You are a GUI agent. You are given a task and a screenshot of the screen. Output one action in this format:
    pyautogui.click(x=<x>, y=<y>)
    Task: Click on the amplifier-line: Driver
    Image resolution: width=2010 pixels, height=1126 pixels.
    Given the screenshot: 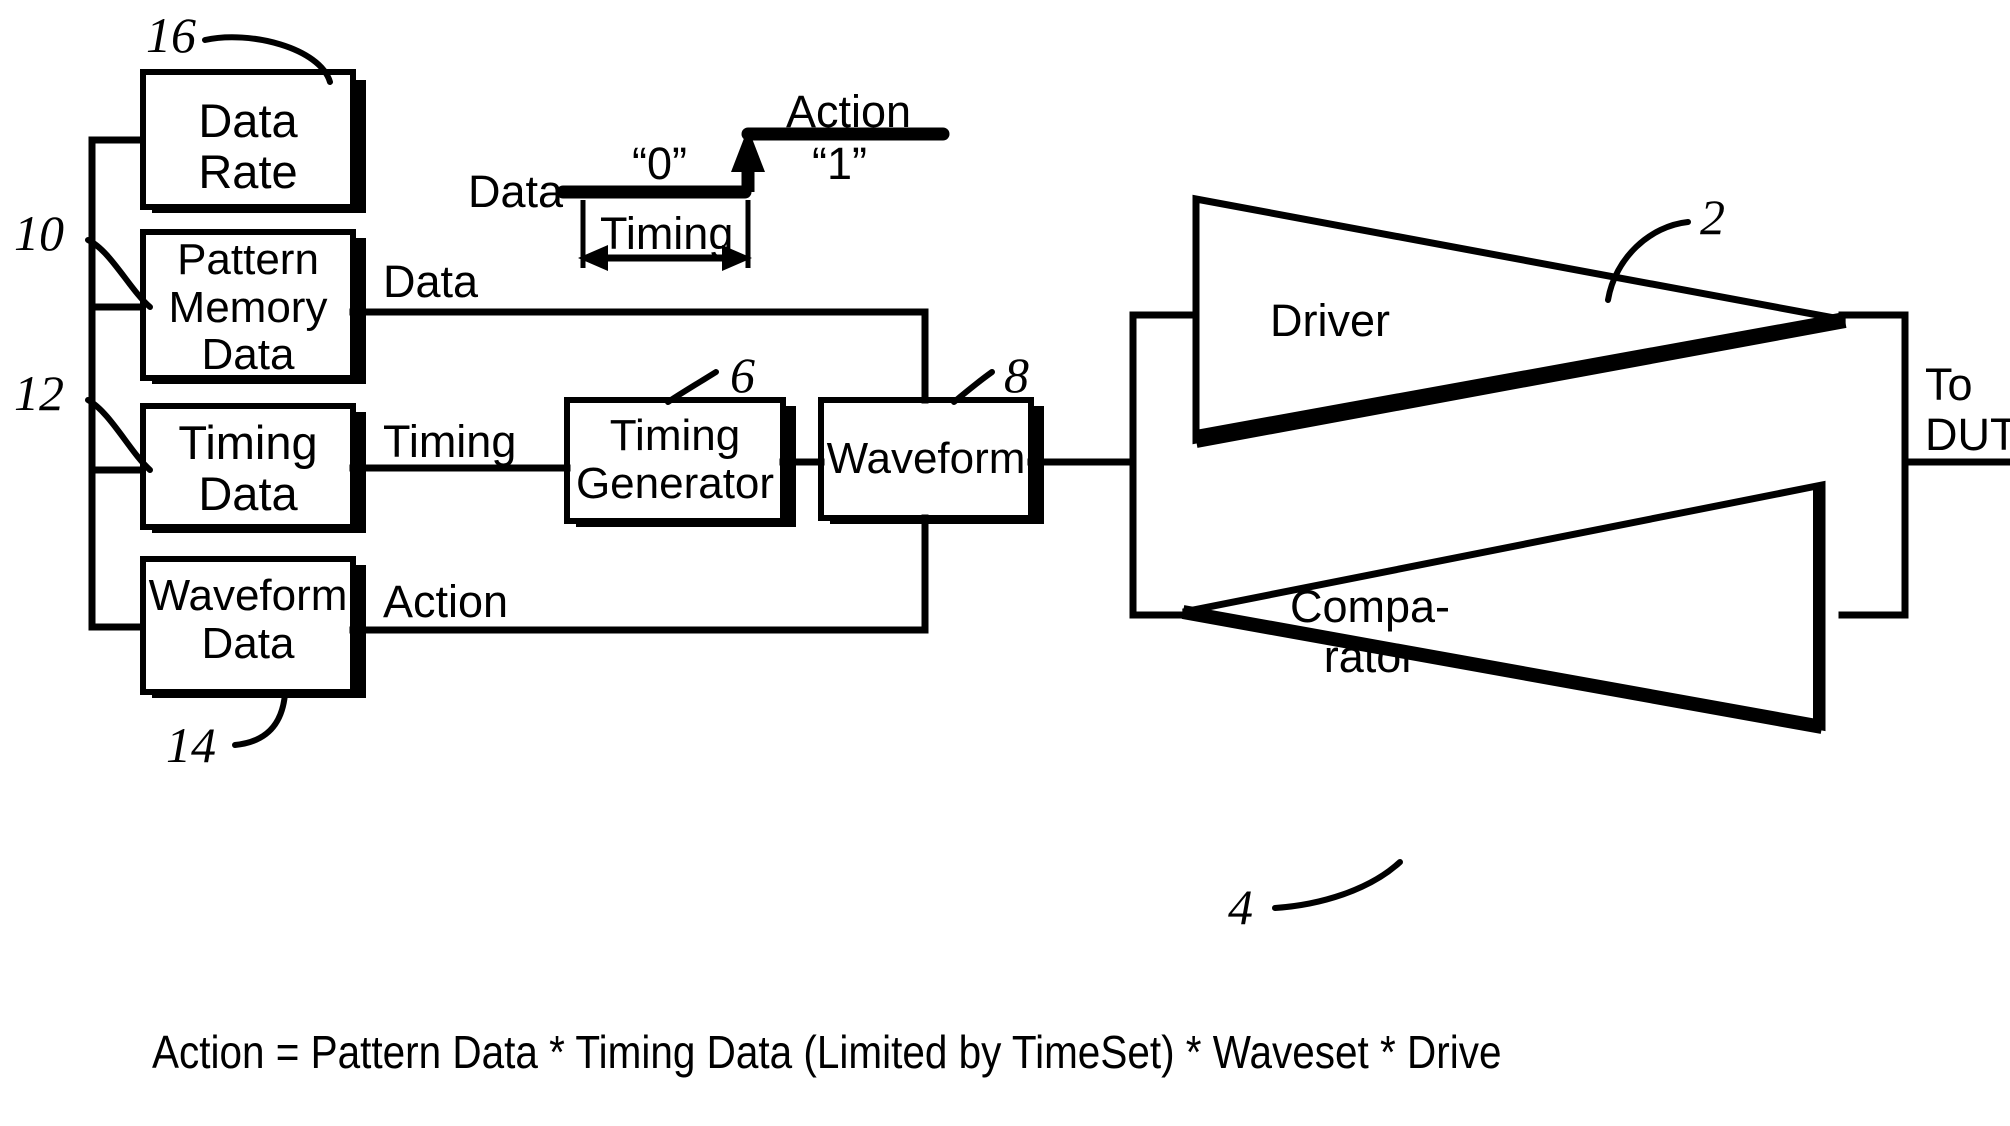 What is the action you would take?
    pyautogui.click(x=1330, y=320)
    